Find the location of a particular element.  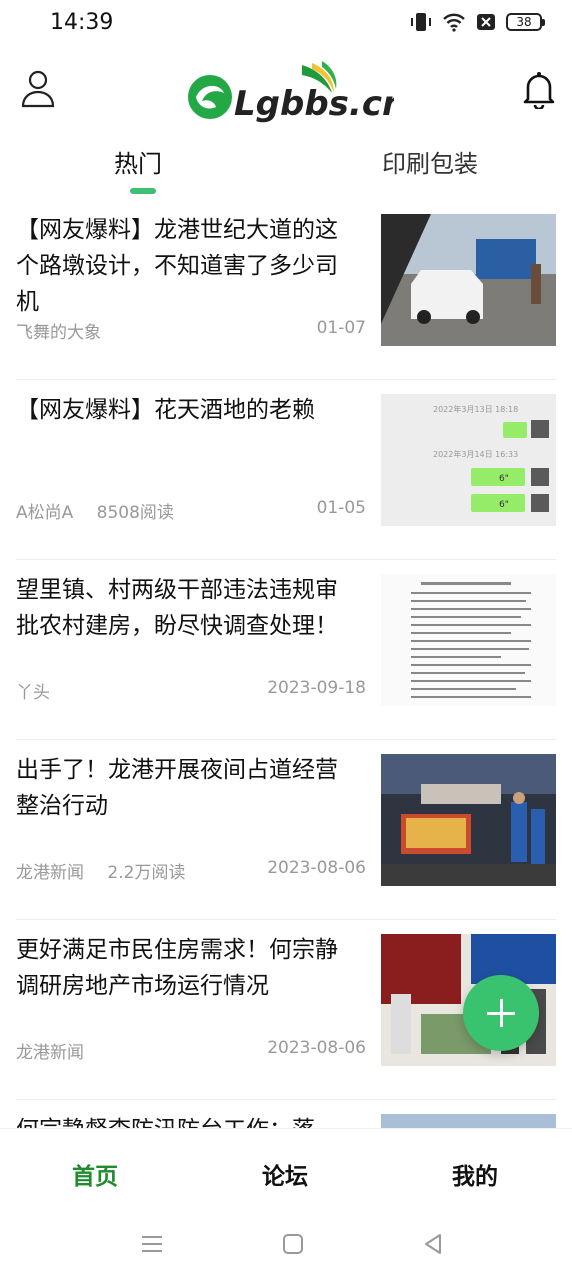

status-icons: 38 is located at coordinates (477, 22).